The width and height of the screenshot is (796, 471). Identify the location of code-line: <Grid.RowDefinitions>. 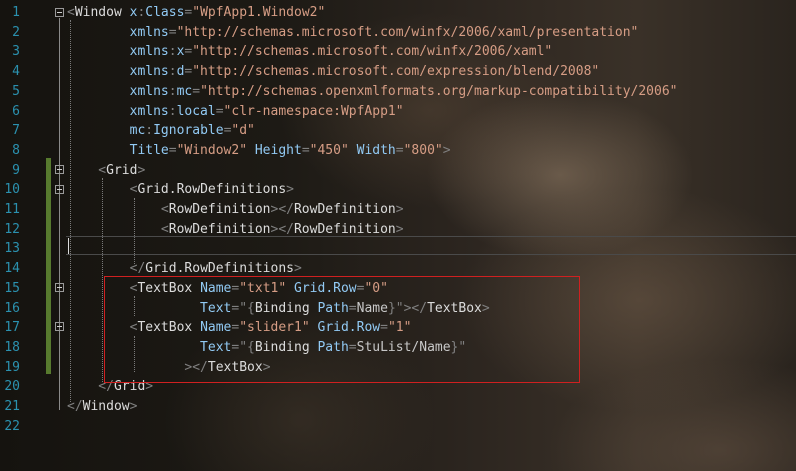
(180, 190).